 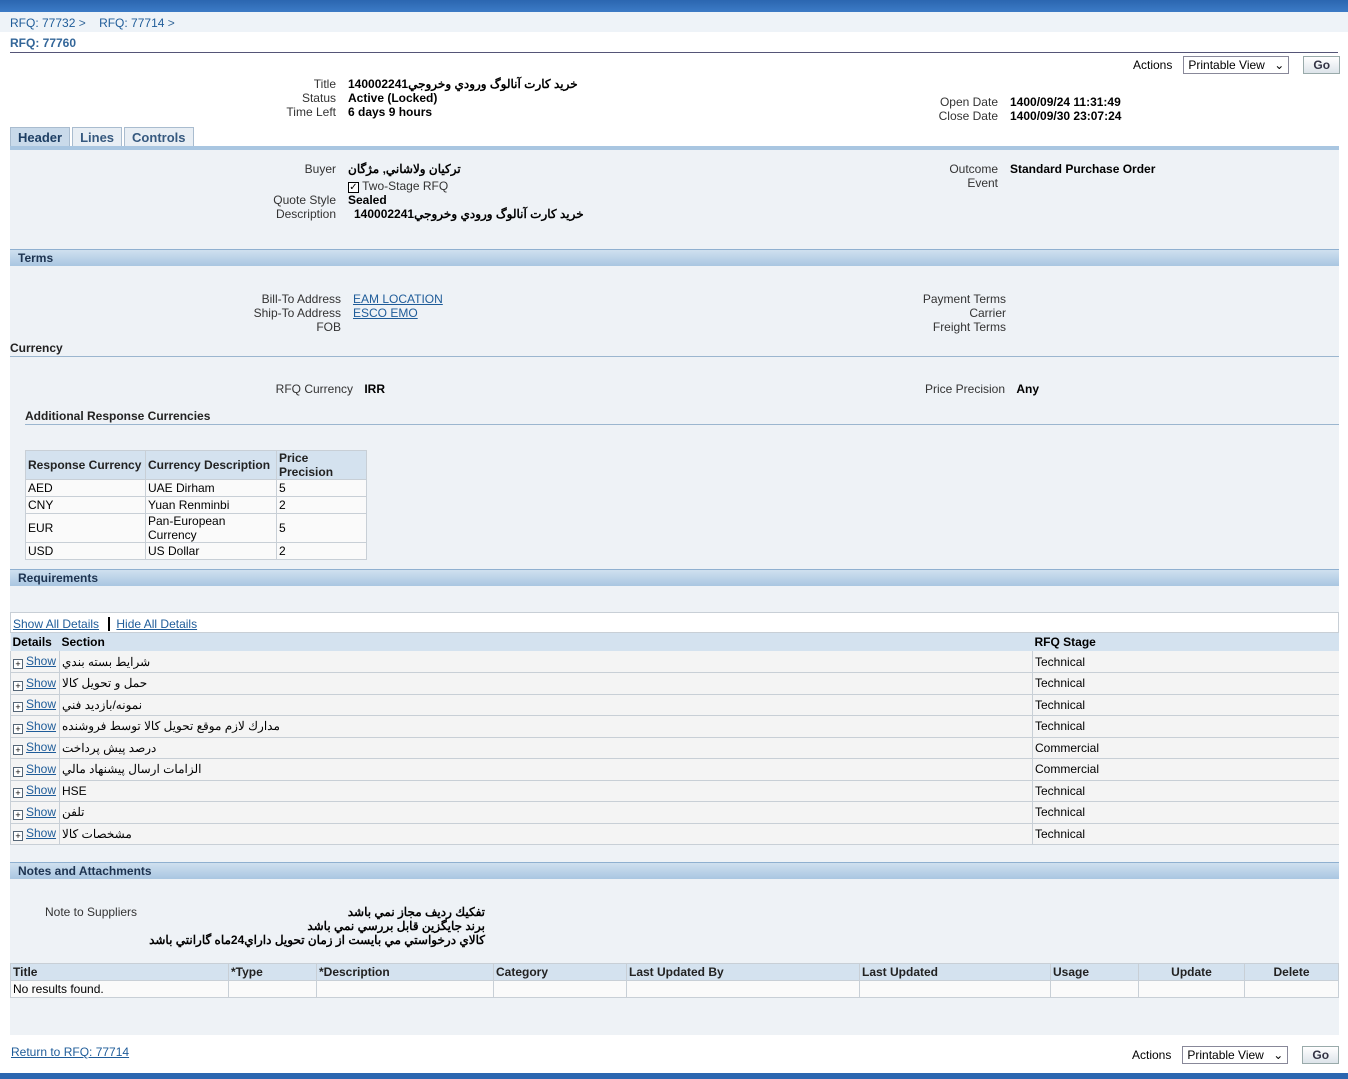 What do you see at coordinates (385, 313) in the screenshot?
I see `ship-to-link: ESCO EMO` at bounding box center [385, 313].